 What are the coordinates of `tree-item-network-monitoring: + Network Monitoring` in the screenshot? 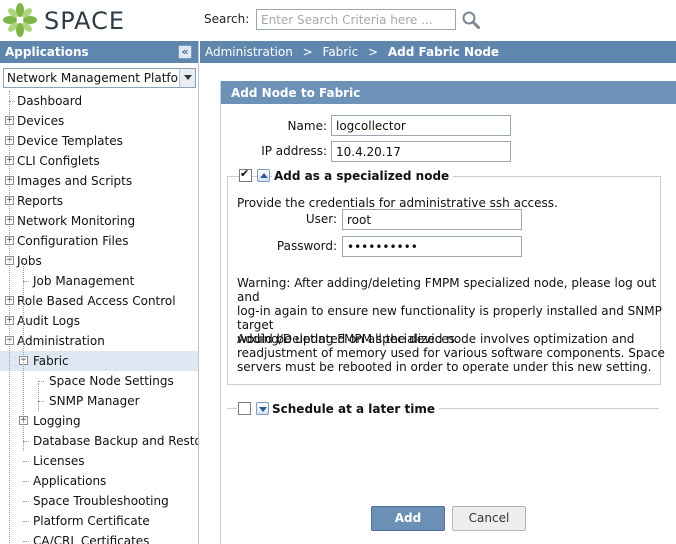 It's located at (99, 221).